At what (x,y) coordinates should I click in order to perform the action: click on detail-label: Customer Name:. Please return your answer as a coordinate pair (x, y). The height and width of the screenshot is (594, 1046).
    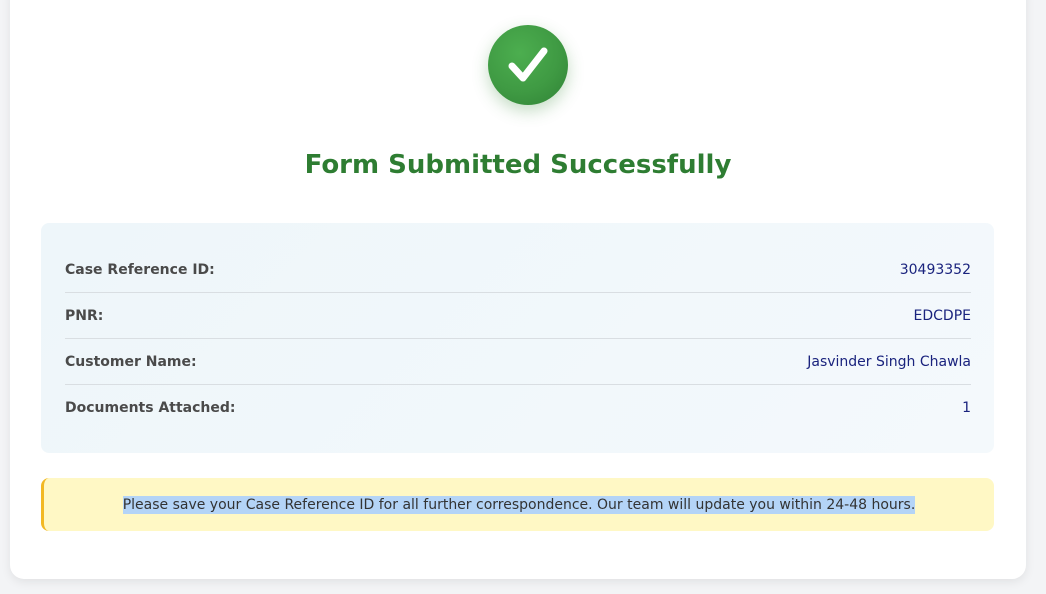
    Looking at the image, I should click on (131, 362).